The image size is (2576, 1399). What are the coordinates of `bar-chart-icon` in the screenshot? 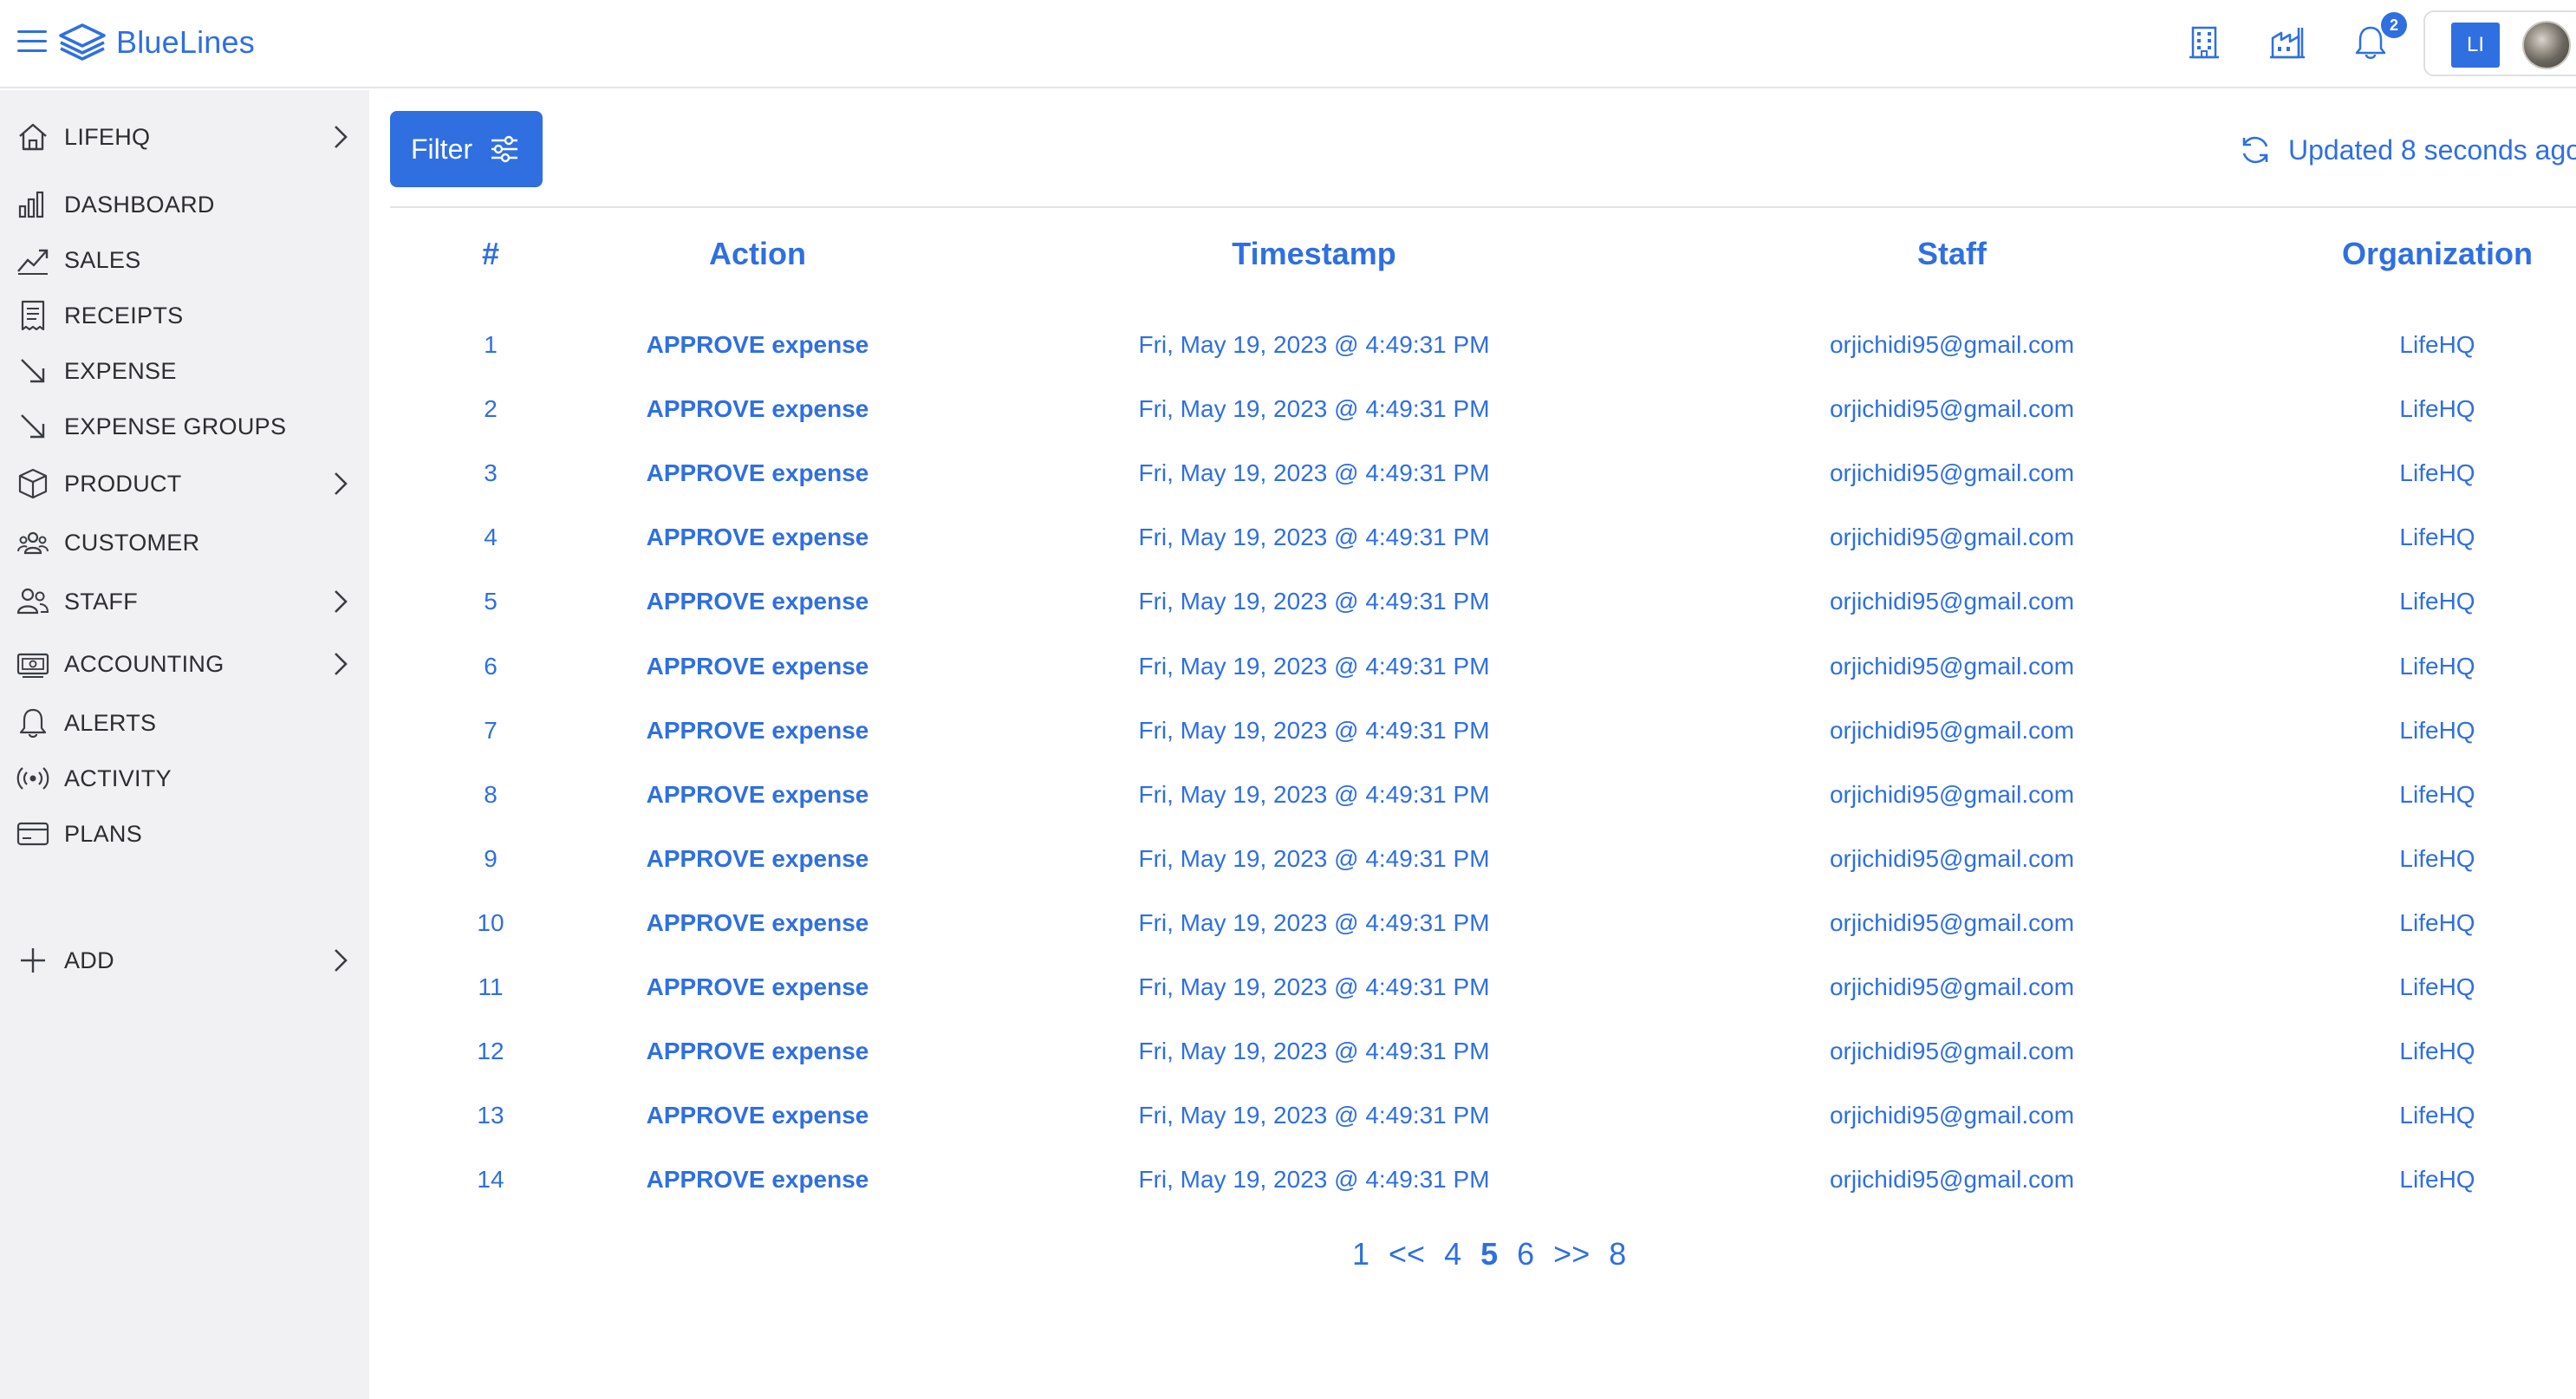 It's located at (31, 204).